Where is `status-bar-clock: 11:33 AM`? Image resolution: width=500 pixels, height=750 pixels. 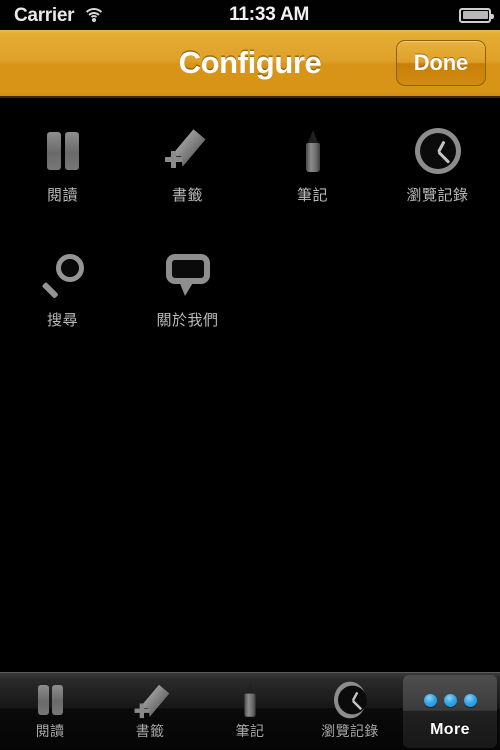 status-bar-clock: 11:33 AM is located at coordinates (269, 14).